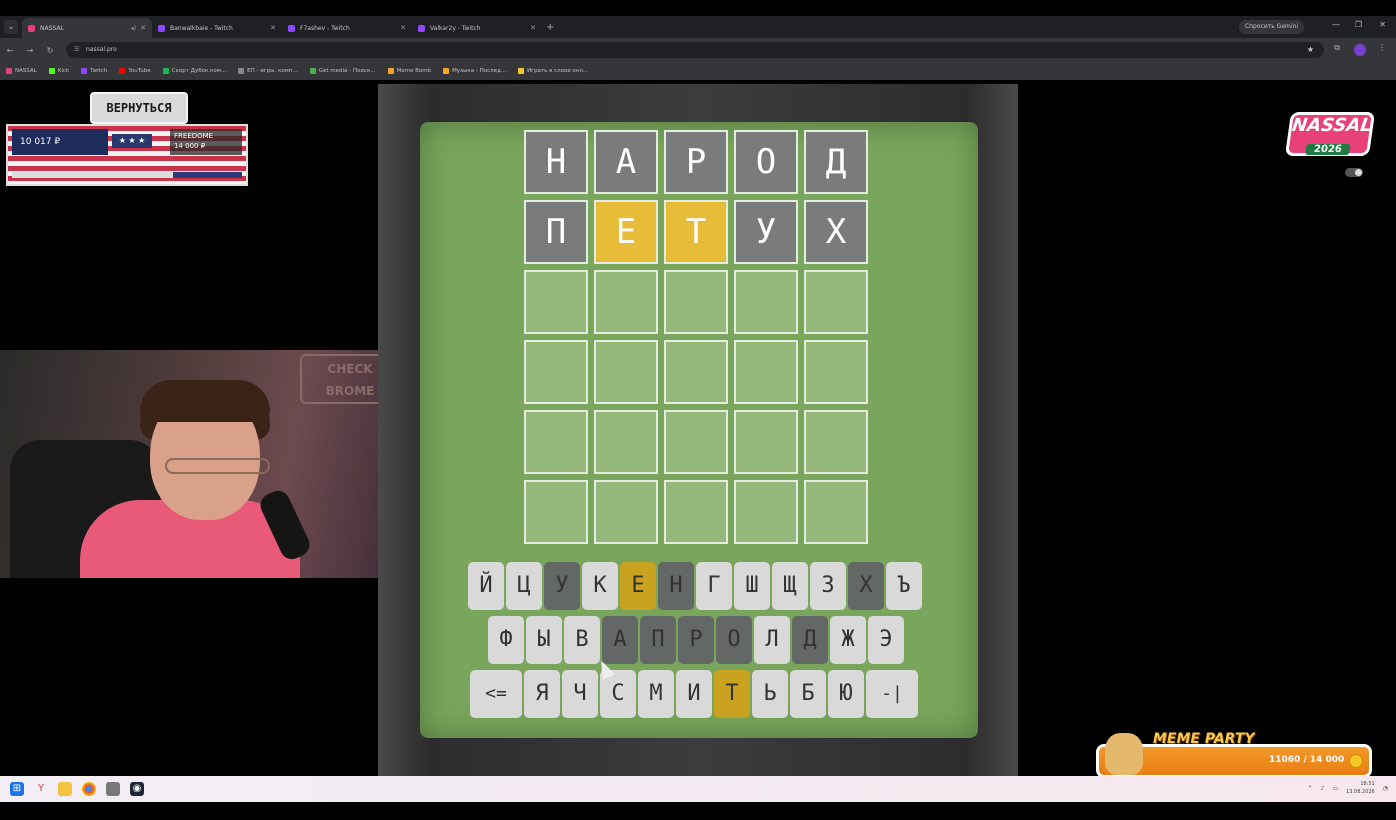 The height and width of the screenshot is (820, 1396). What do you see at coordinates (139, 108) in the screenshot?
I see `back-button: ВЕРНУТЬСЯ` at bounding box center [139, 108].